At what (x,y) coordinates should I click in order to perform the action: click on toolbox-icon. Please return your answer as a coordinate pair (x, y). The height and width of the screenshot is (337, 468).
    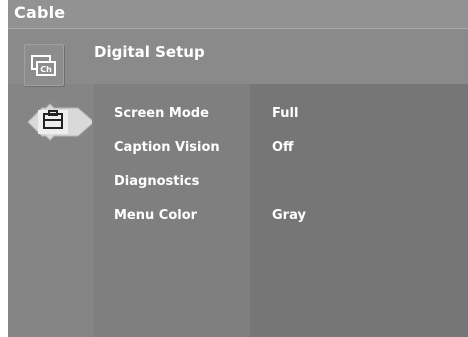
    Looking at the image, I should click on (61, 122).